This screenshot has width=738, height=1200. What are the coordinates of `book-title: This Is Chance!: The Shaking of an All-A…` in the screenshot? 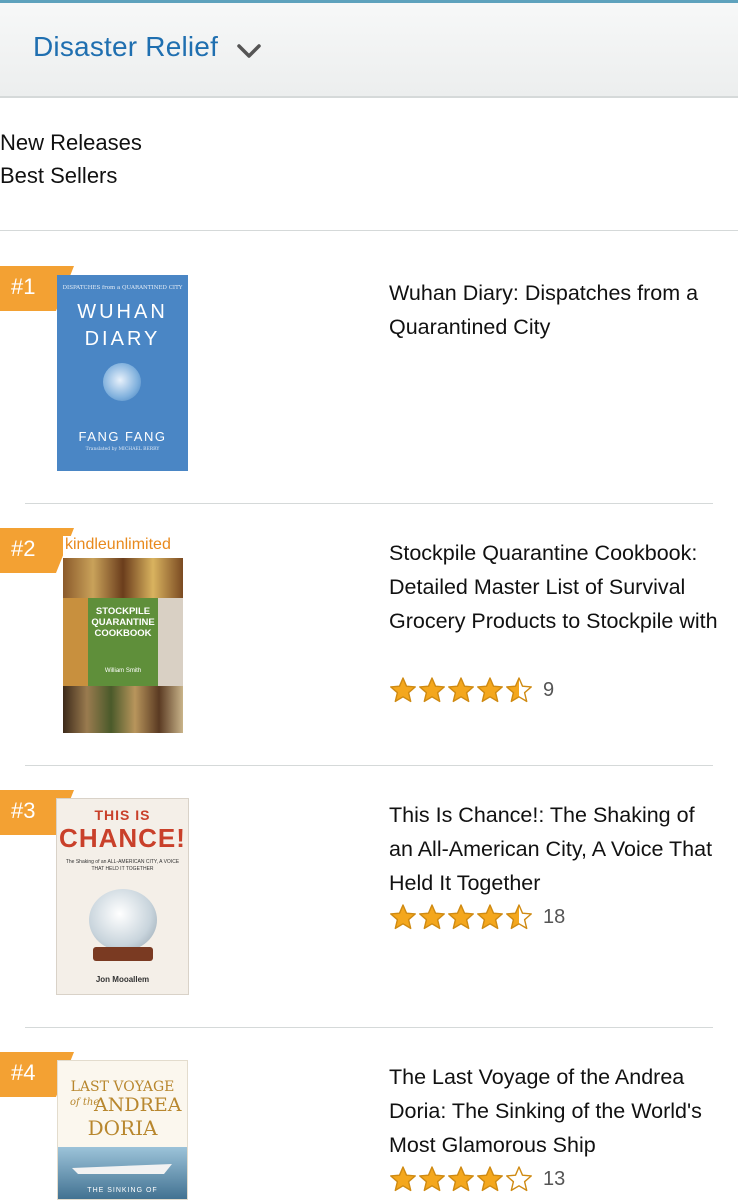 It's located at (556, 849).